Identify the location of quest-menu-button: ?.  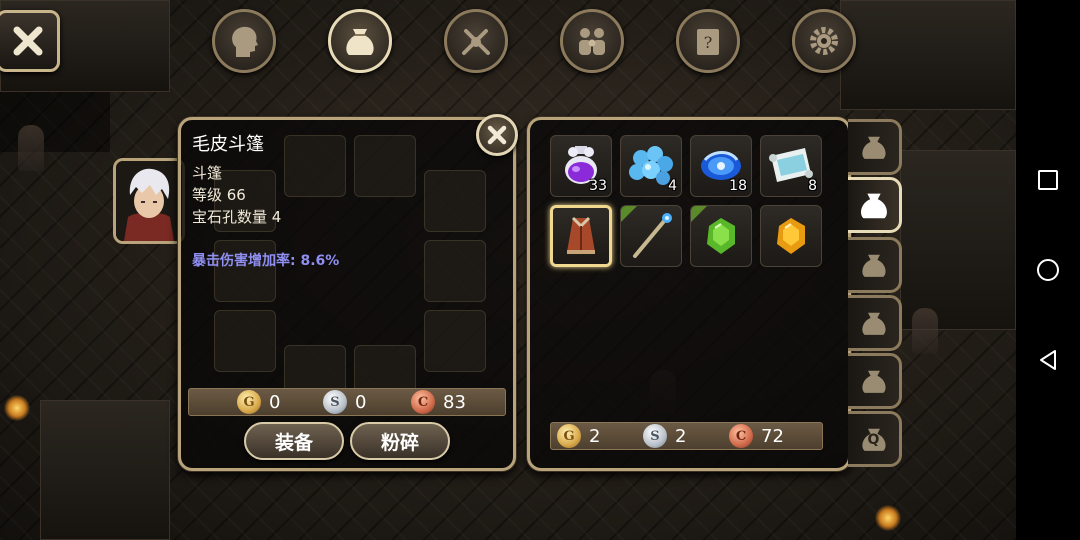
(708, 41).